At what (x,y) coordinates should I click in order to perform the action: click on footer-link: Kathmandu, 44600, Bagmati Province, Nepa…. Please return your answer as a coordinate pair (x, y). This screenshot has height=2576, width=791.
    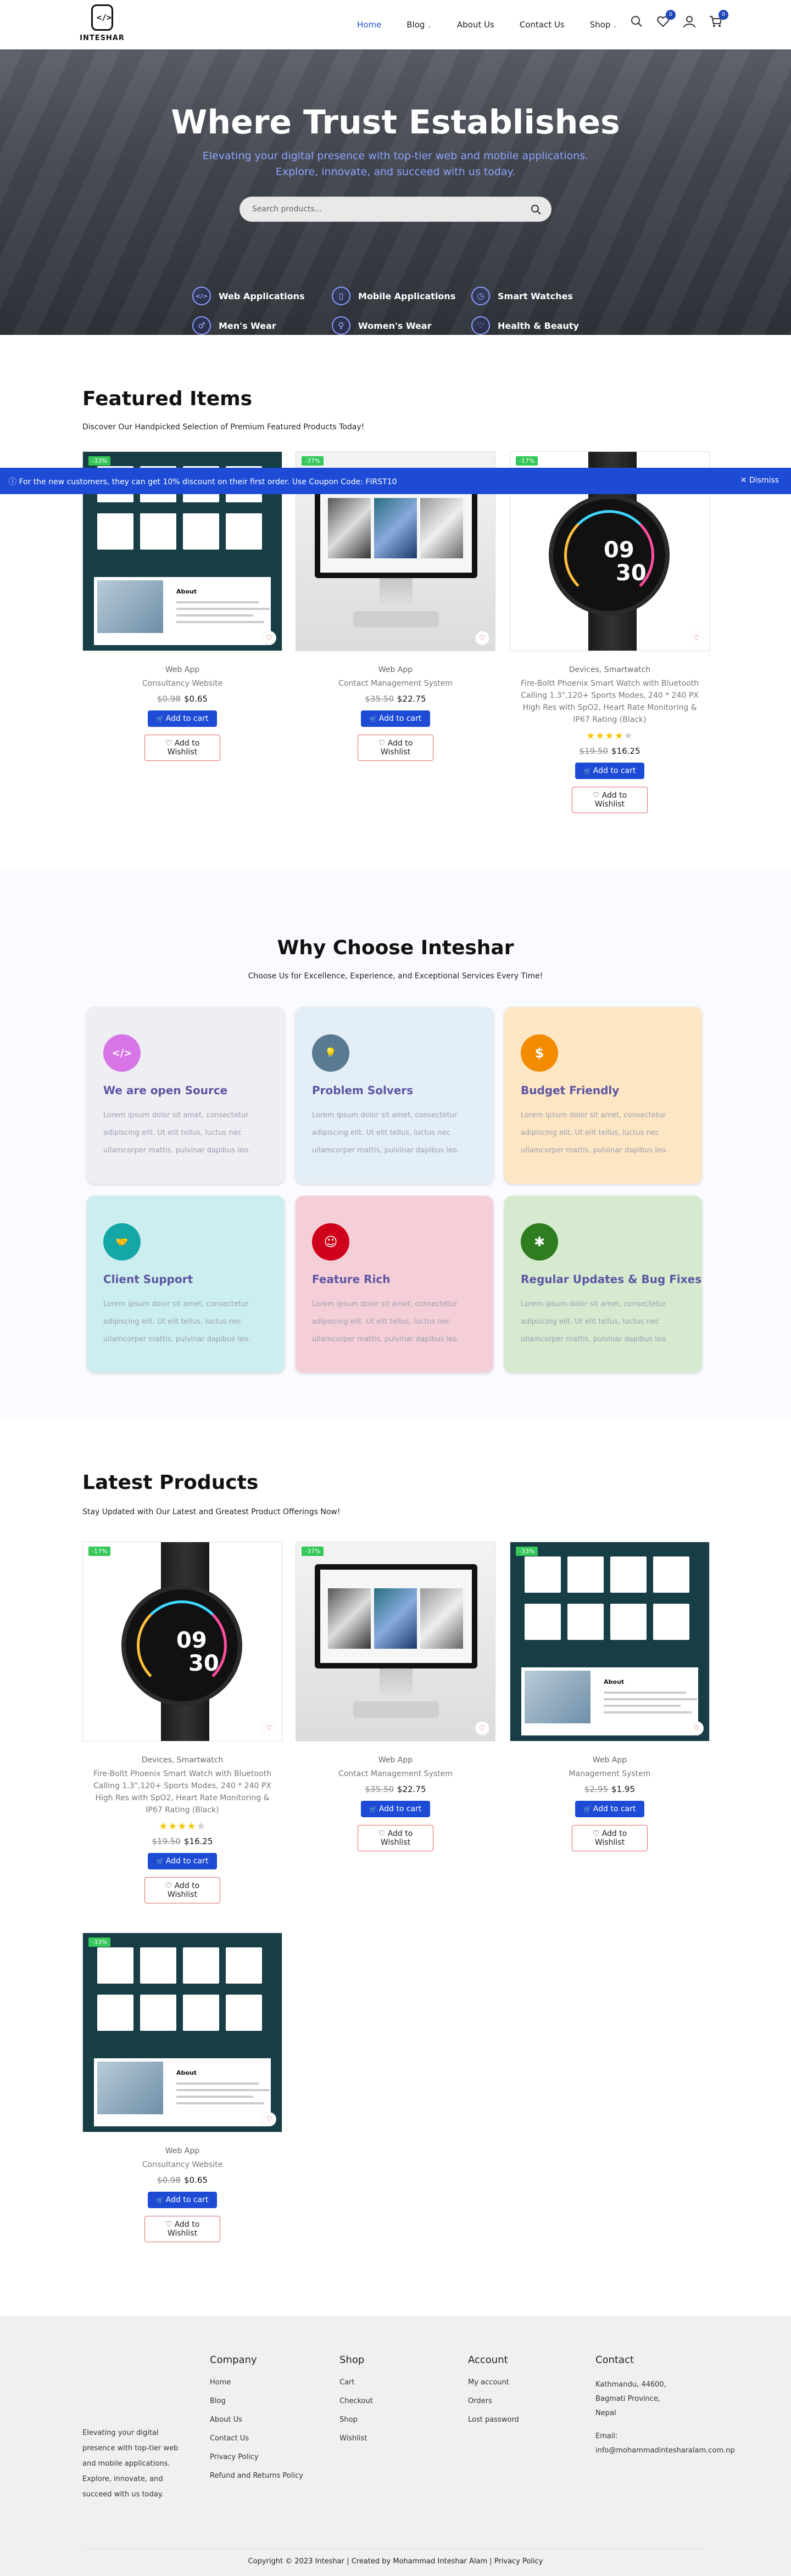
    Looking at the image, I should click on (631, 2399).